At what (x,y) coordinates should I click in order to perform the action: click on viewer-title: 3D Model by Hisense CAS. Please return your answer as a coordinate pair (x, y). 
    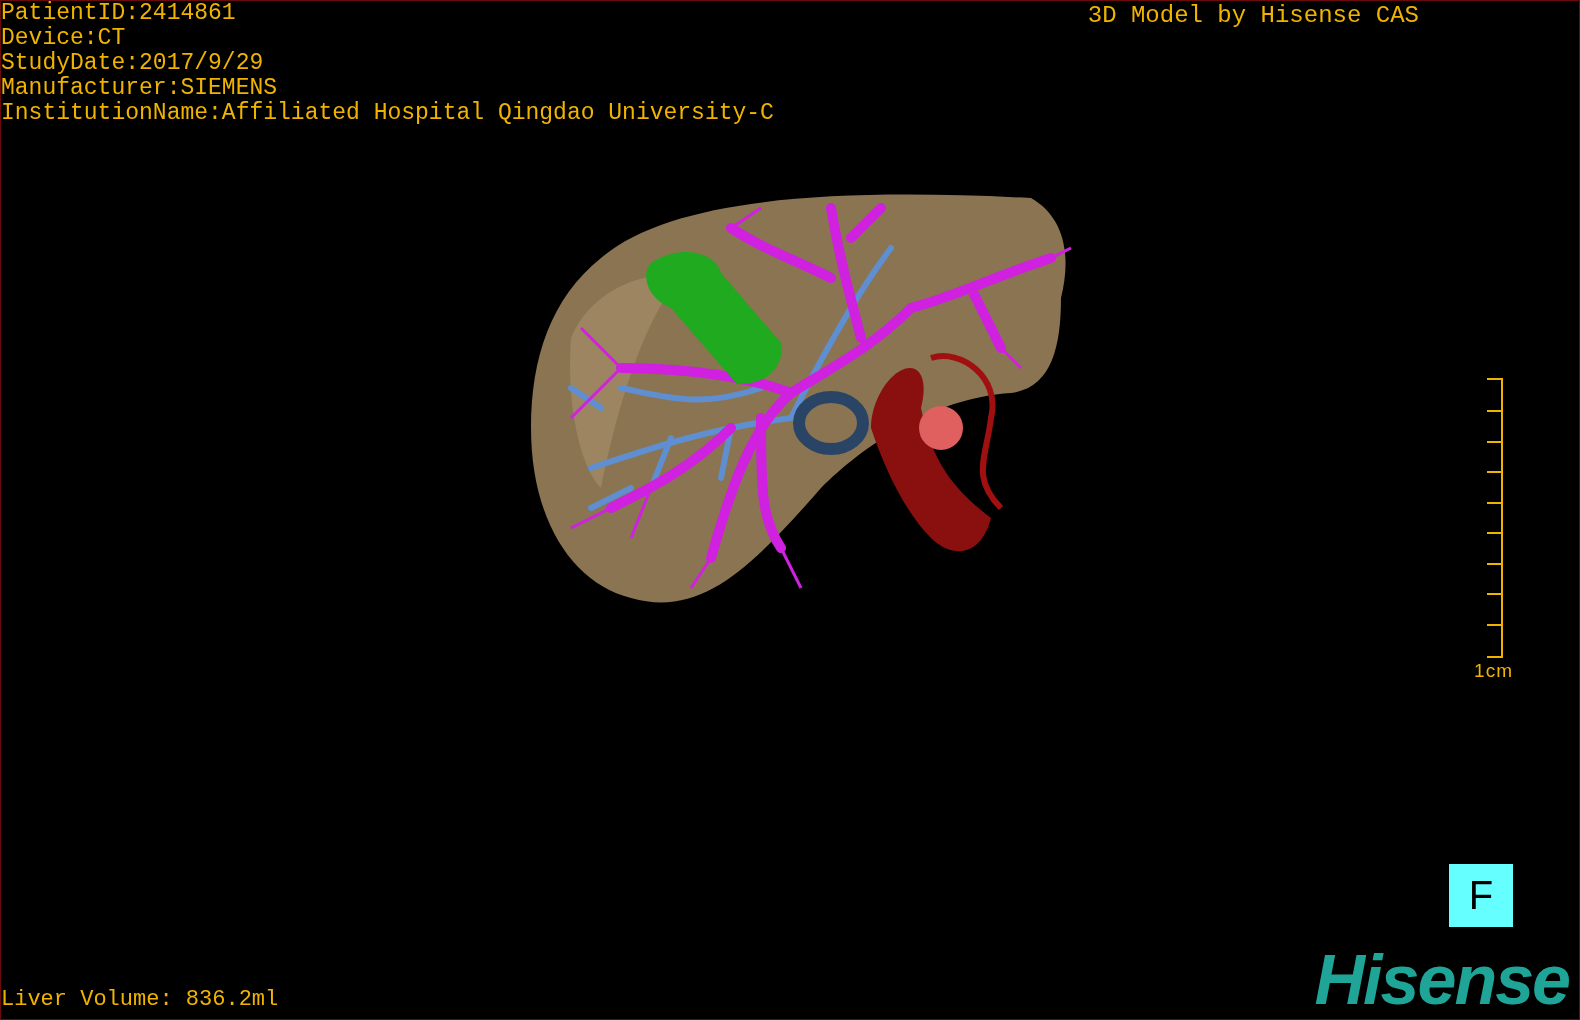
    Looking at the image, I should click on (1253, 16).